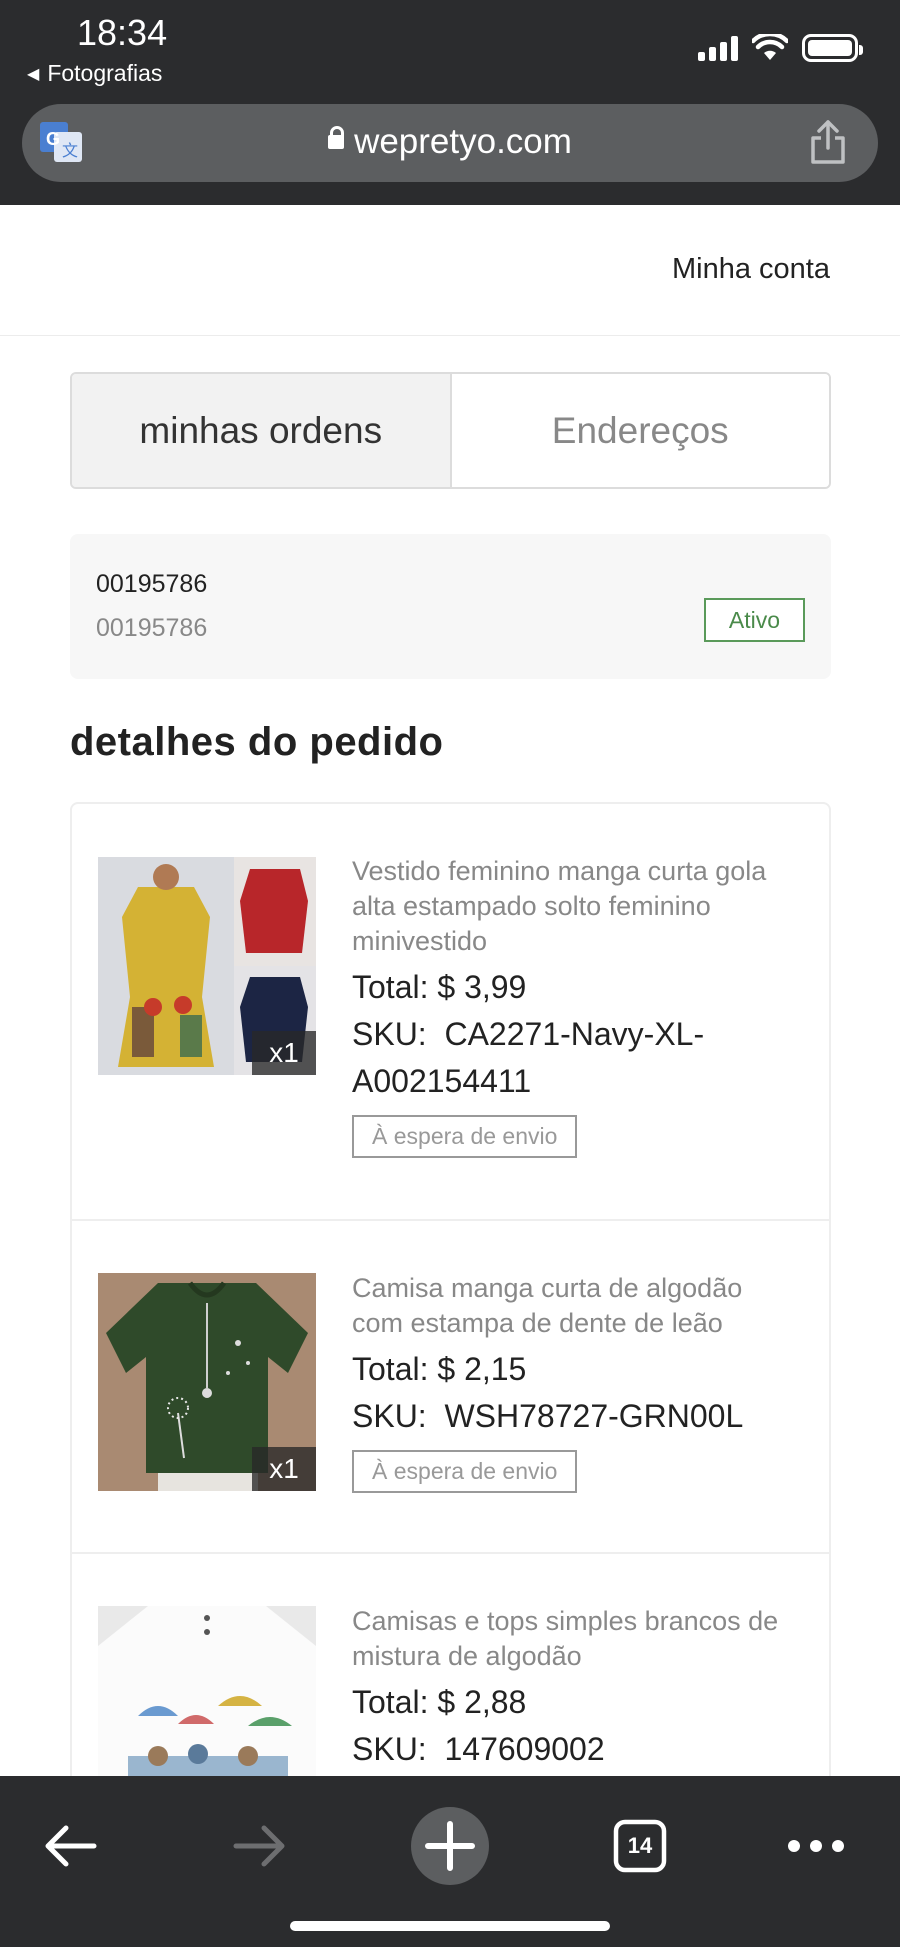 The image size is (900, 1947). I want to click on tabs-count: 14, so click(640, 1845).